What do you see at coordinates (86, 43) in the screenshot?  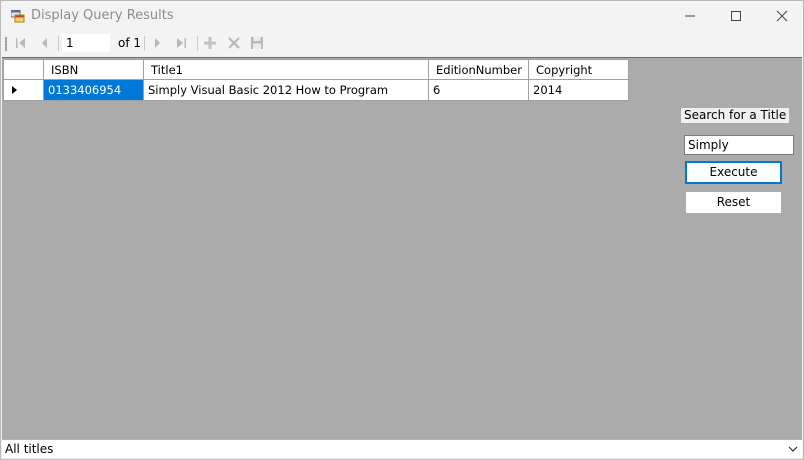 I see `position-input` at bounding box center [86, 43].